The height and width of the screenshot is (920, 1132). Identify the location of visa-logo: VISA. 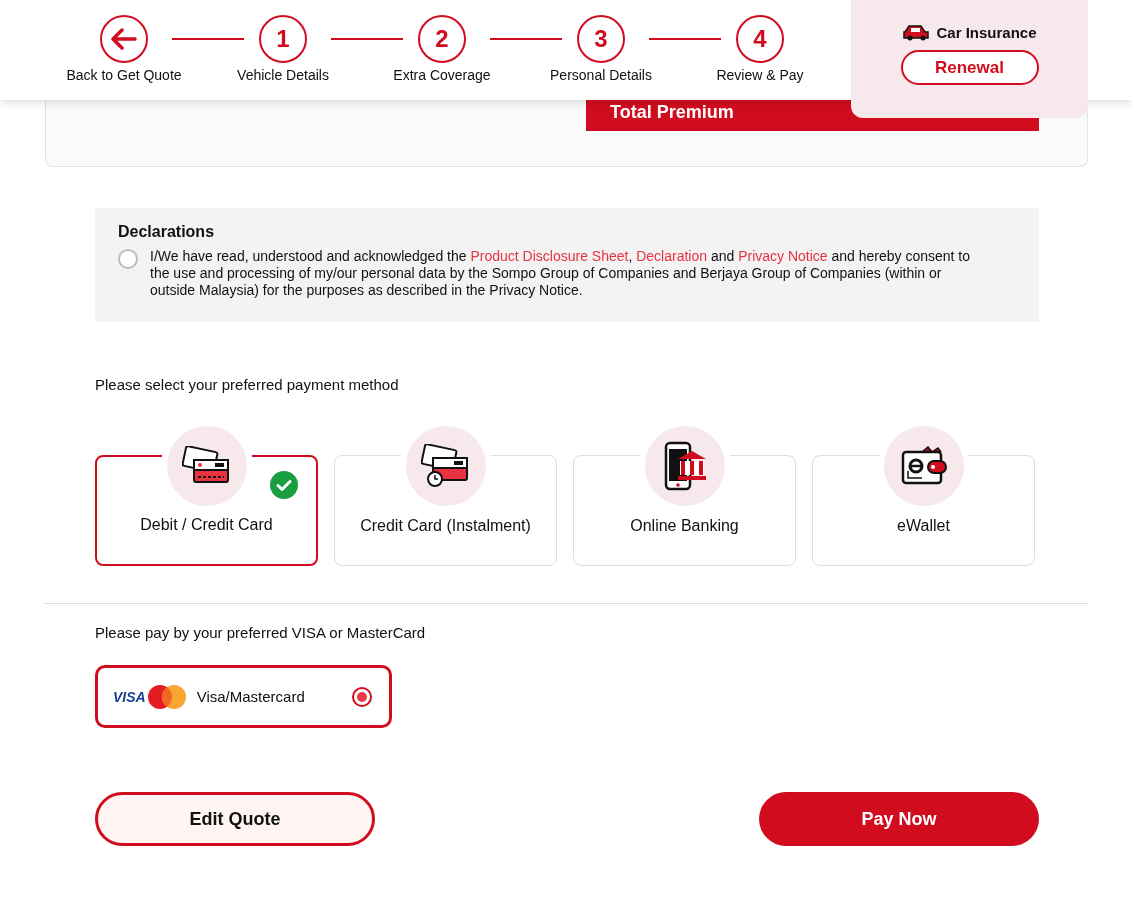
(129, 696).